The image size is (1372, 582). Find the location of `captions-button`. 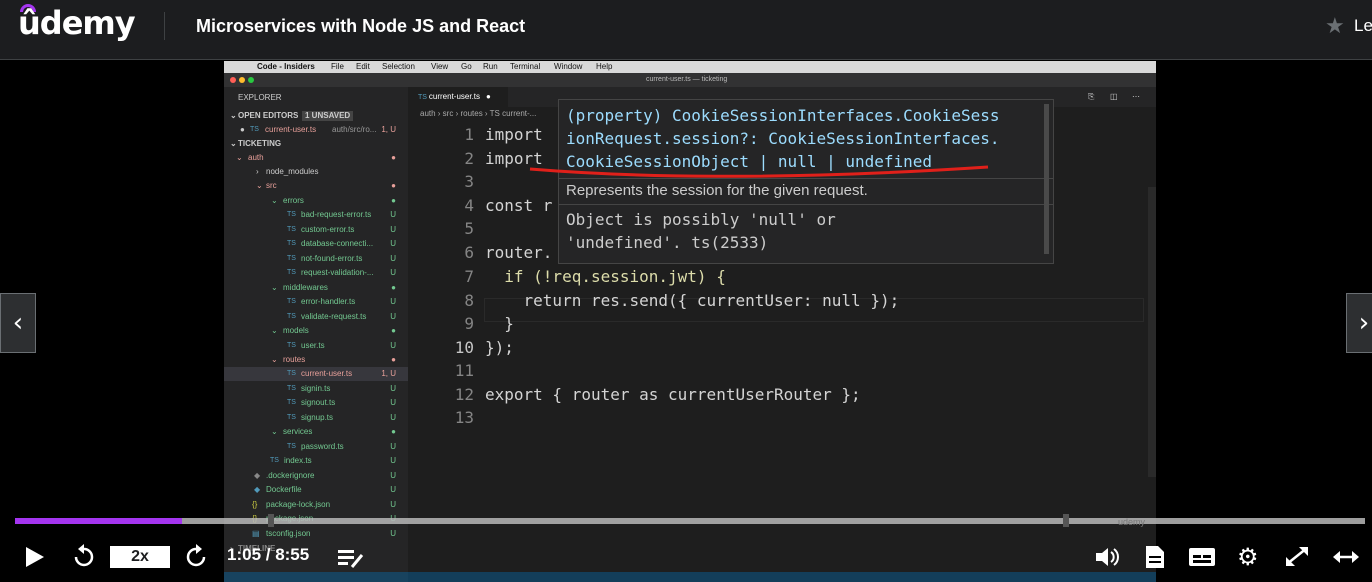

captions-button is located at coordinates (1202, 557).